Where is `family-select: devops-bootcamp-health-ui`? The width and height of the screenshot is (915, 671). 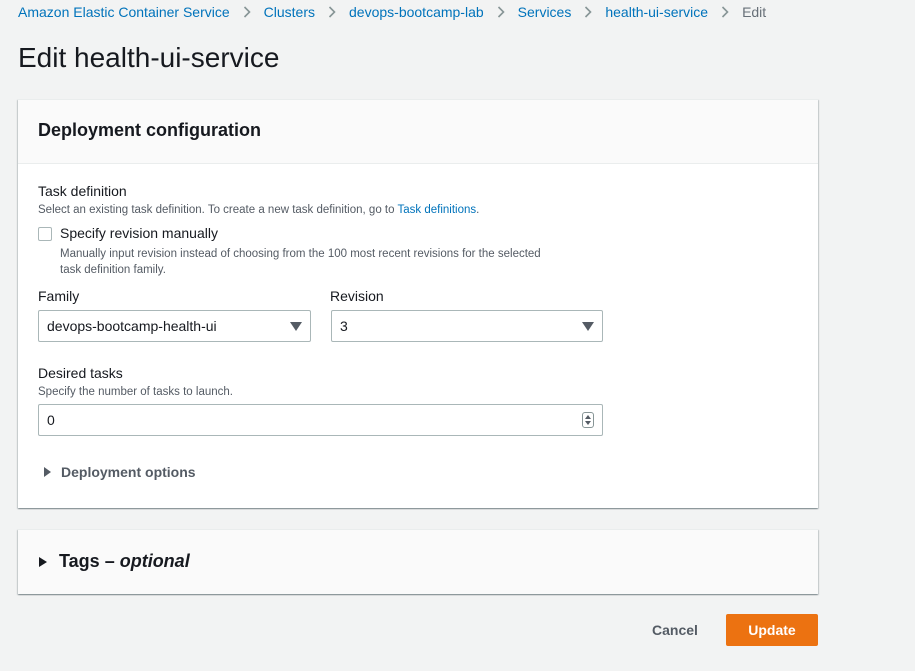 family-select: devops-bootcamp-health-ui is located at coordinates (174, 326).